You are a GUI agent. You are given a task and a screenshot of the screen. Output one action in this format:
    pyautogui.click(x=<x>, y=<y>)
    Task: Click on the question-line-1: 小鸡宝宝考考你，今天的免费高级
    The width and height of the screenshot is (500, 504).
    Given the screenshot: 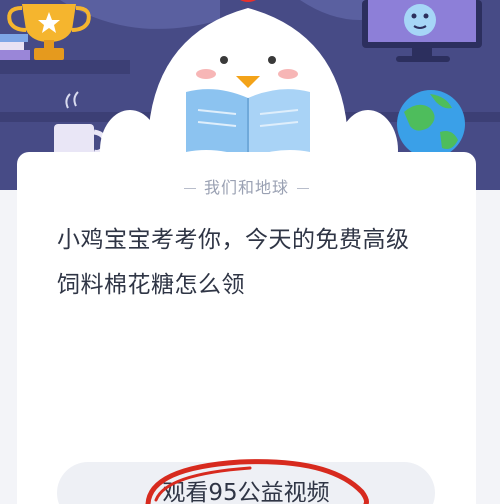 What is the action you would take?
    pyautogui.click(x=233, y=240)
    